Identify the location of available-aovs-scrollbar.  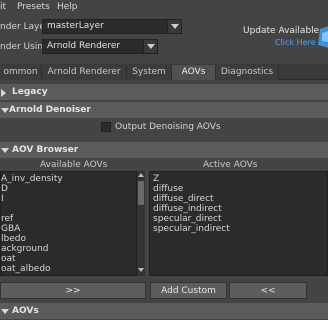
(141, 223).